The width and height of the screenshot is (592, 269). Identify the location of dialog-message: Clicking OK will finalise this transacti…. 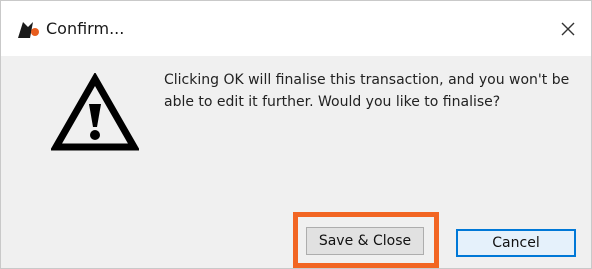
(367, 91).